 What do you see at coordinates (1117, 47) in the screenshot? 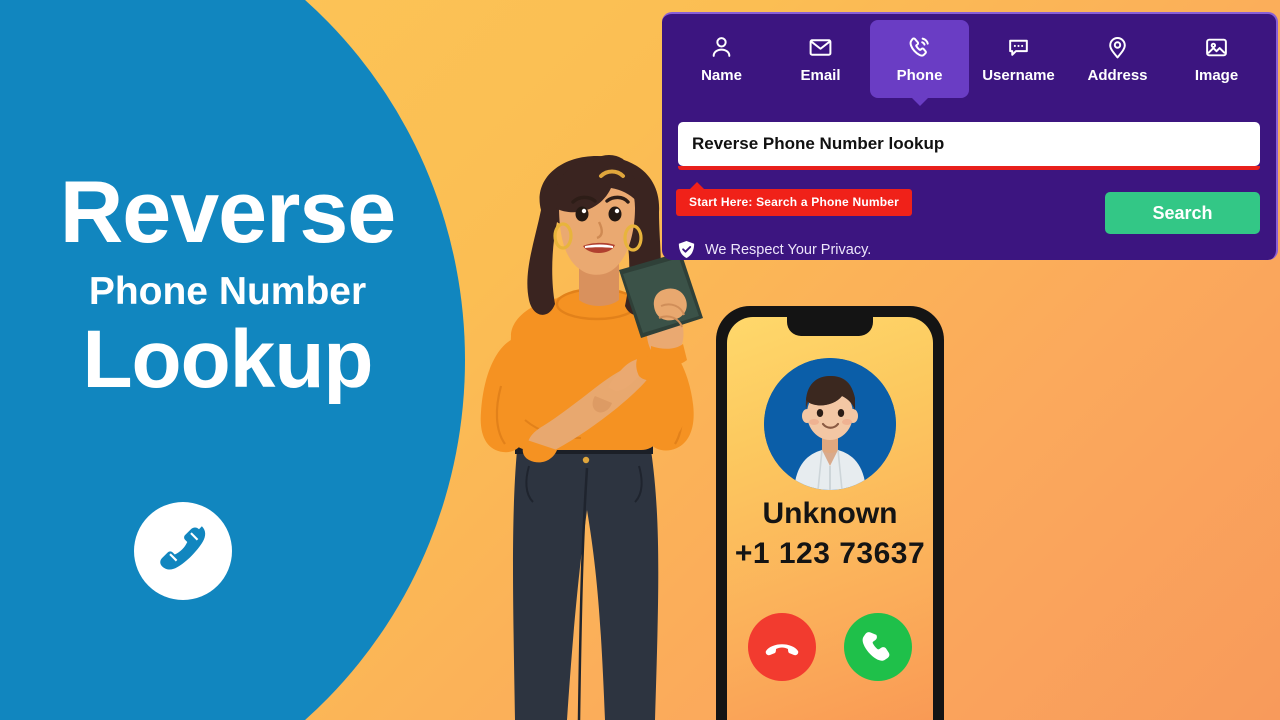
I see `map-pin-icon` at bounding box center [1117, 47].